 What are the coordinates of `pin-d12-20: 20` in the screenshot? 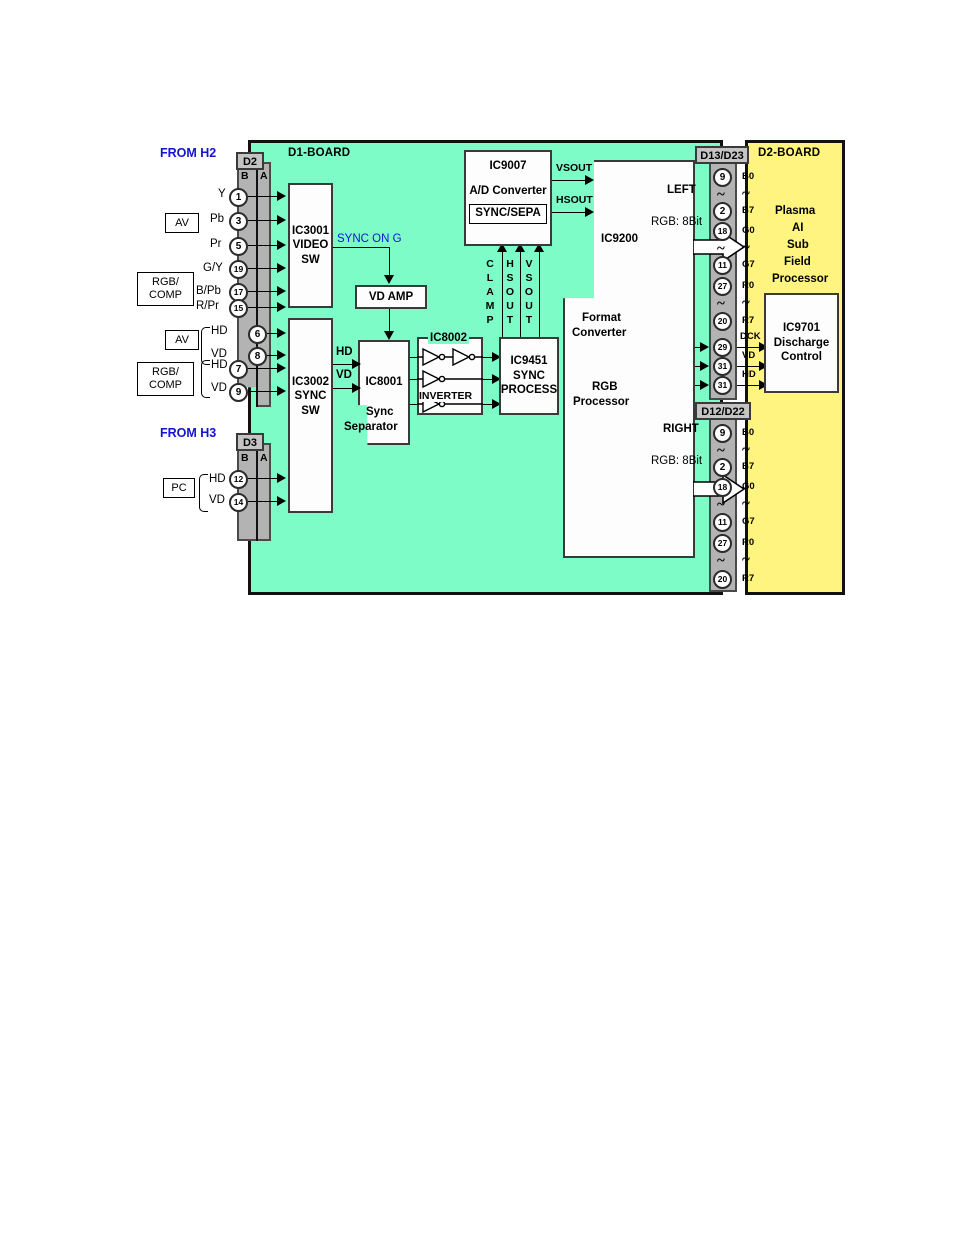 It's located at (722, 579).